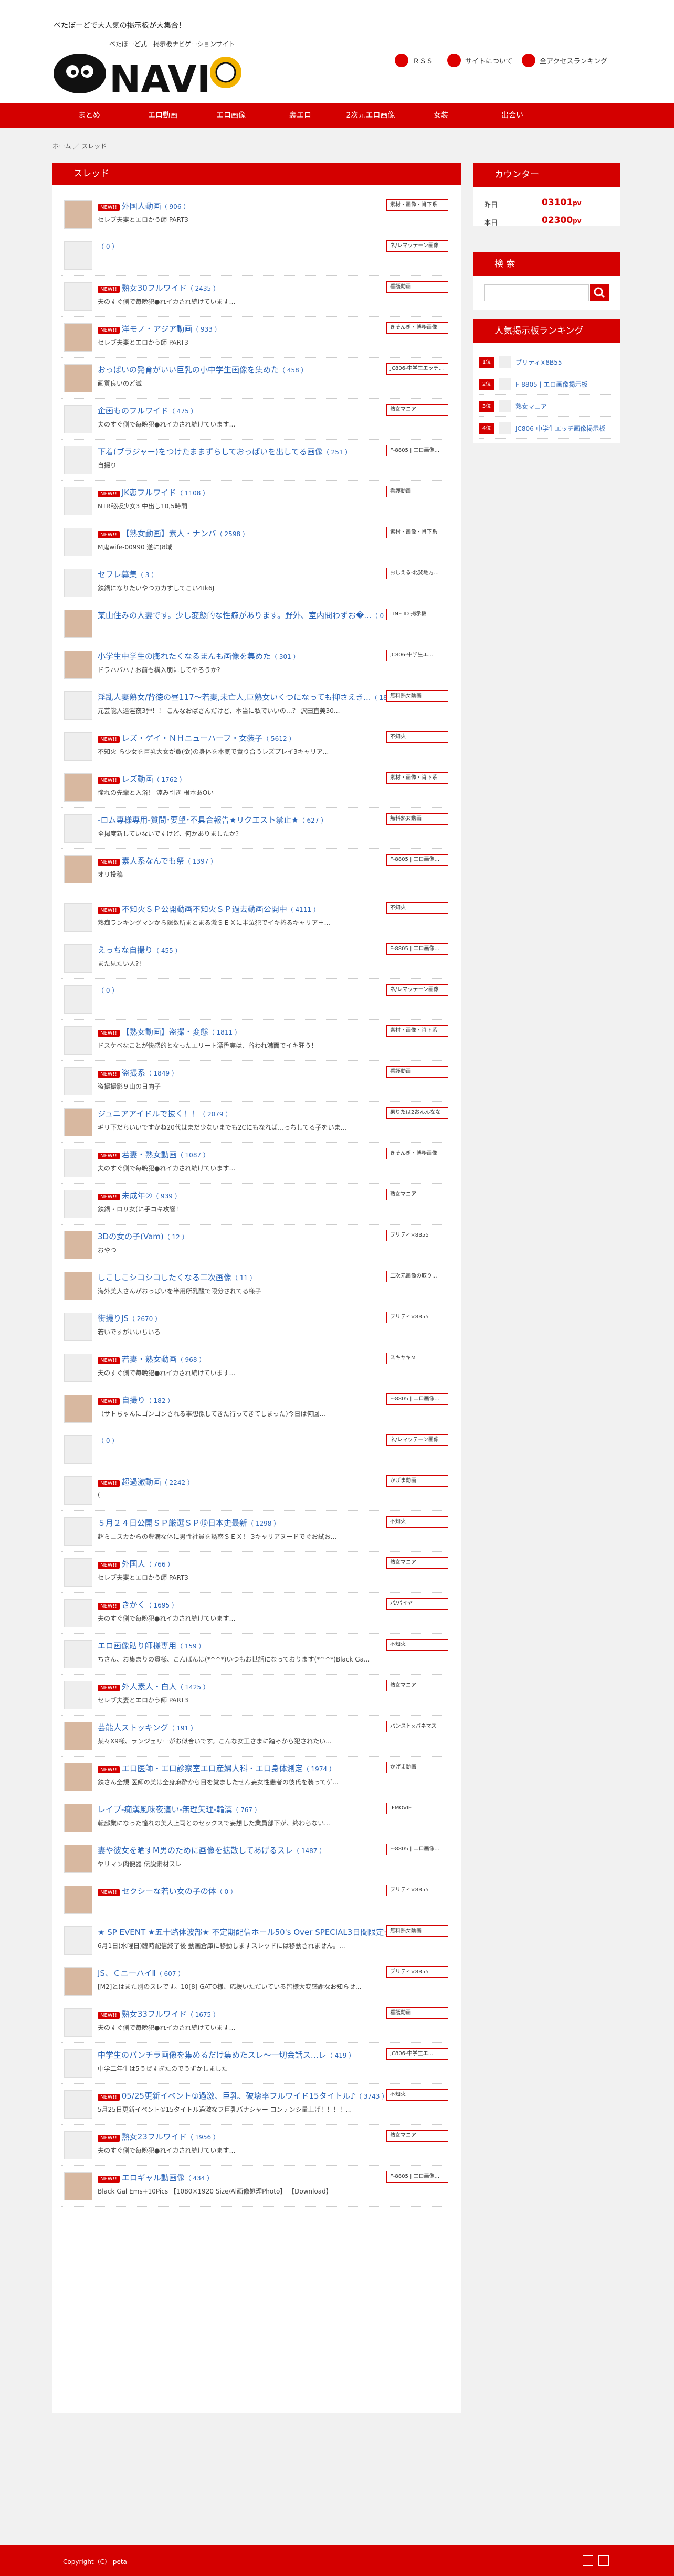 This screenshot has width=674, height=2576. What do you see at coordinates (603, 2560) in the screenshot?
I see `social-icon` at bounding box center [603, 2560].